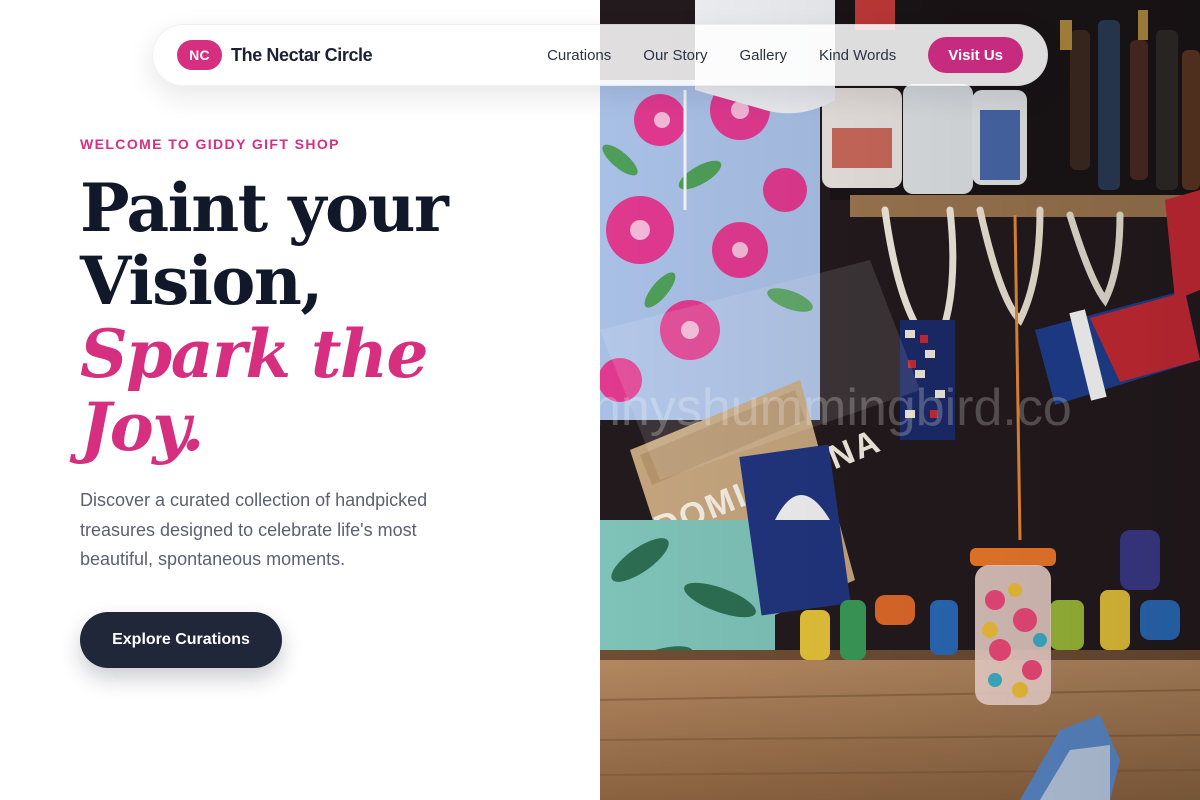 This screenshot has width=1200, height=800. I want to click on hero-eyebrow: WELCOME TO GIDDY GIFT SHOP, so click(210, 144).